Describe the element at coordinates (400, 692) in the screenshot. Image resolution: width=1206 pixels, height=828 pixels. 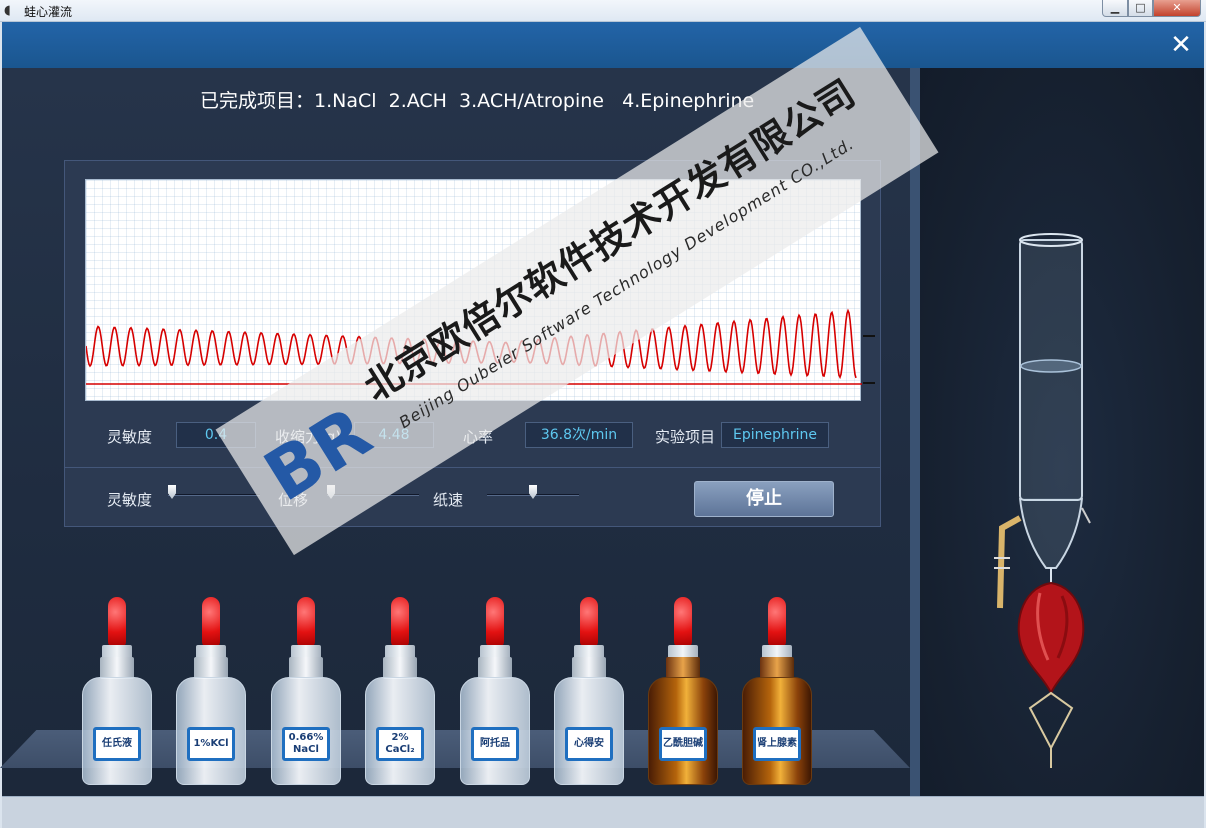
I see `reagent-bottle: 2% CaCl₂` at that location.